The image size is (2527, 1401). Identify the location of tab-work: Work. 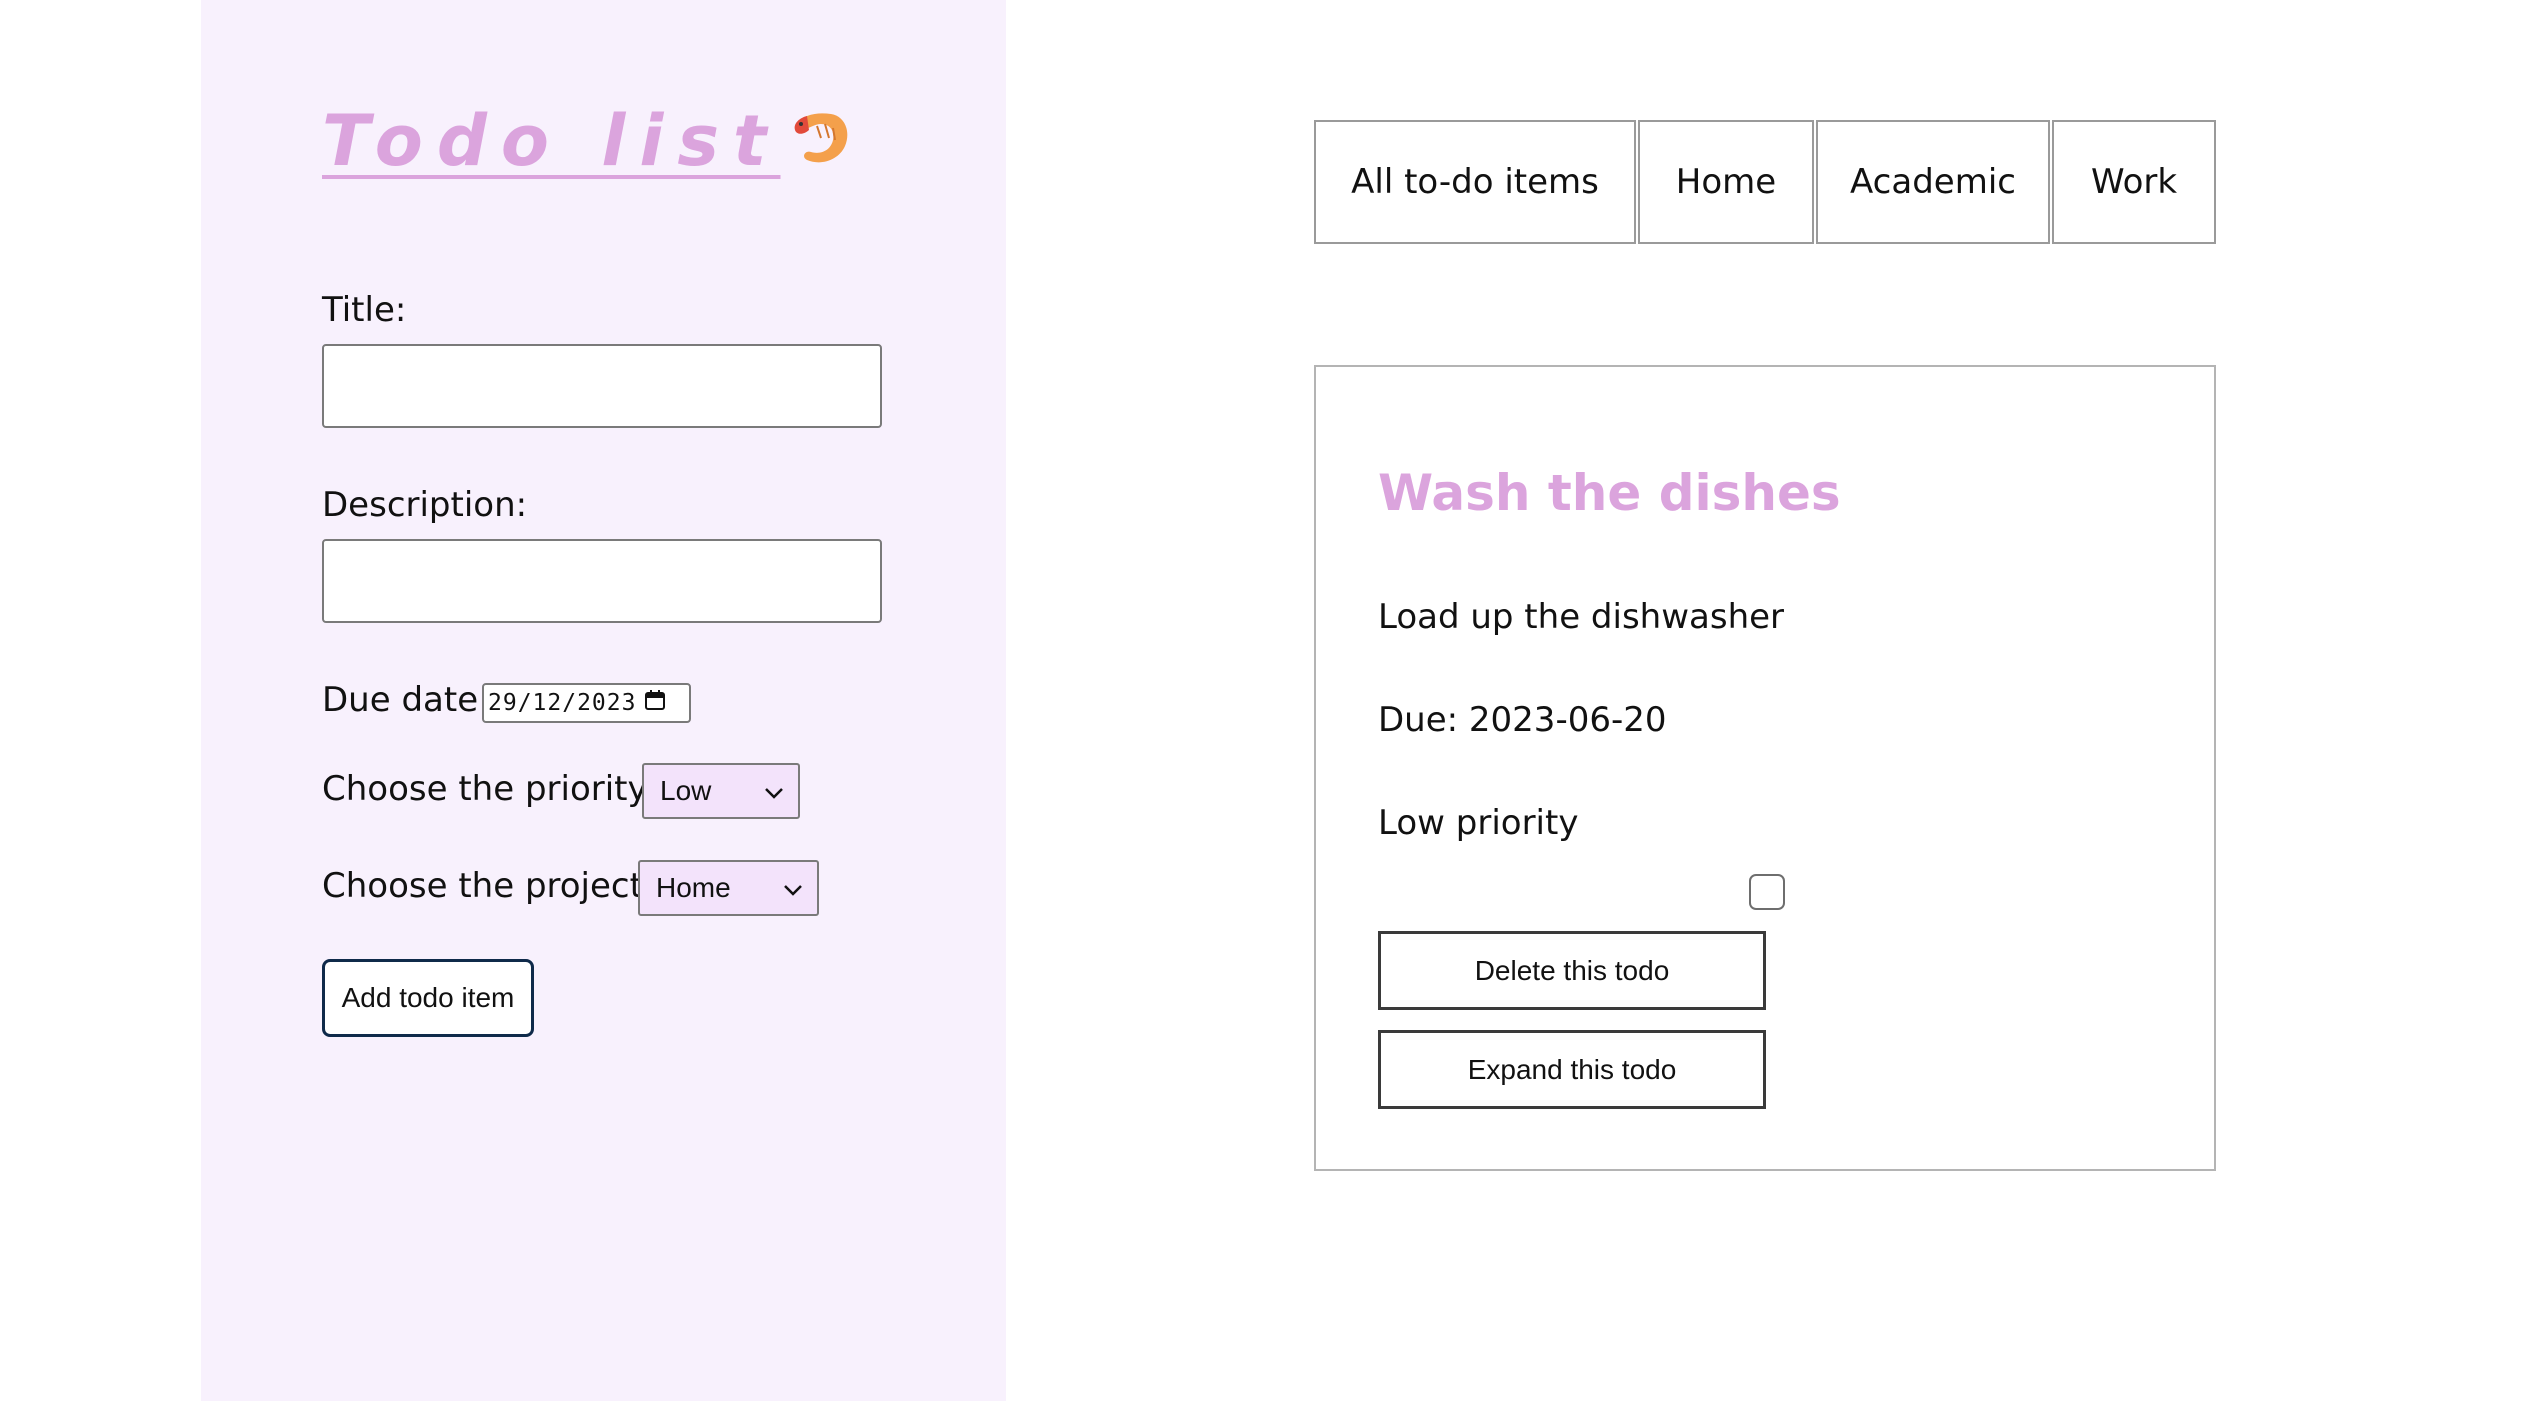
(2134, 182).